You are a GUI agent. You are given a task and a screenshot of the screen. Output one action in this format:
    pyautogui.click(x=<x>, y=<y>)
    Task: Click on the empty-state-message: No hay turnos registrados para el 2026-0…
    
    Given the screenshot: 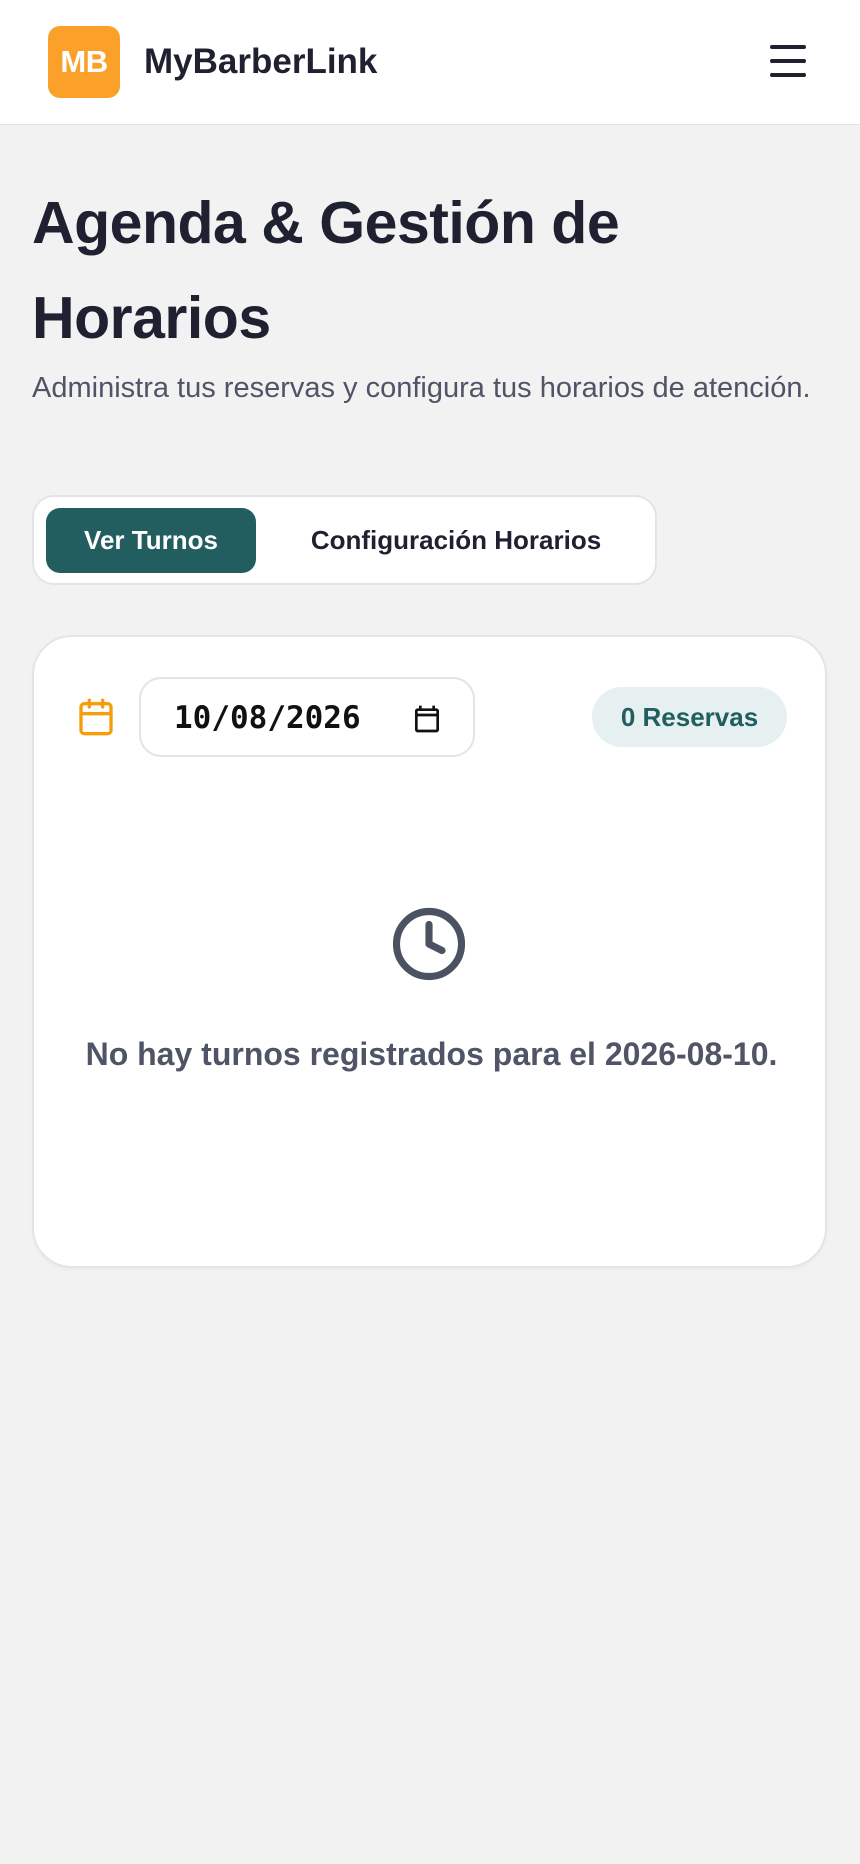 What is the action you would take?
    pyautogui.click(x=431, y=1054)
    